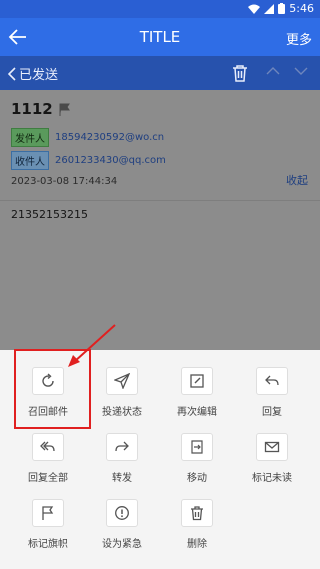  What do you see at coordinates (160, 9) in the screenshot?
I see `status-bar: 5:46` at bounding box center [160, 9].